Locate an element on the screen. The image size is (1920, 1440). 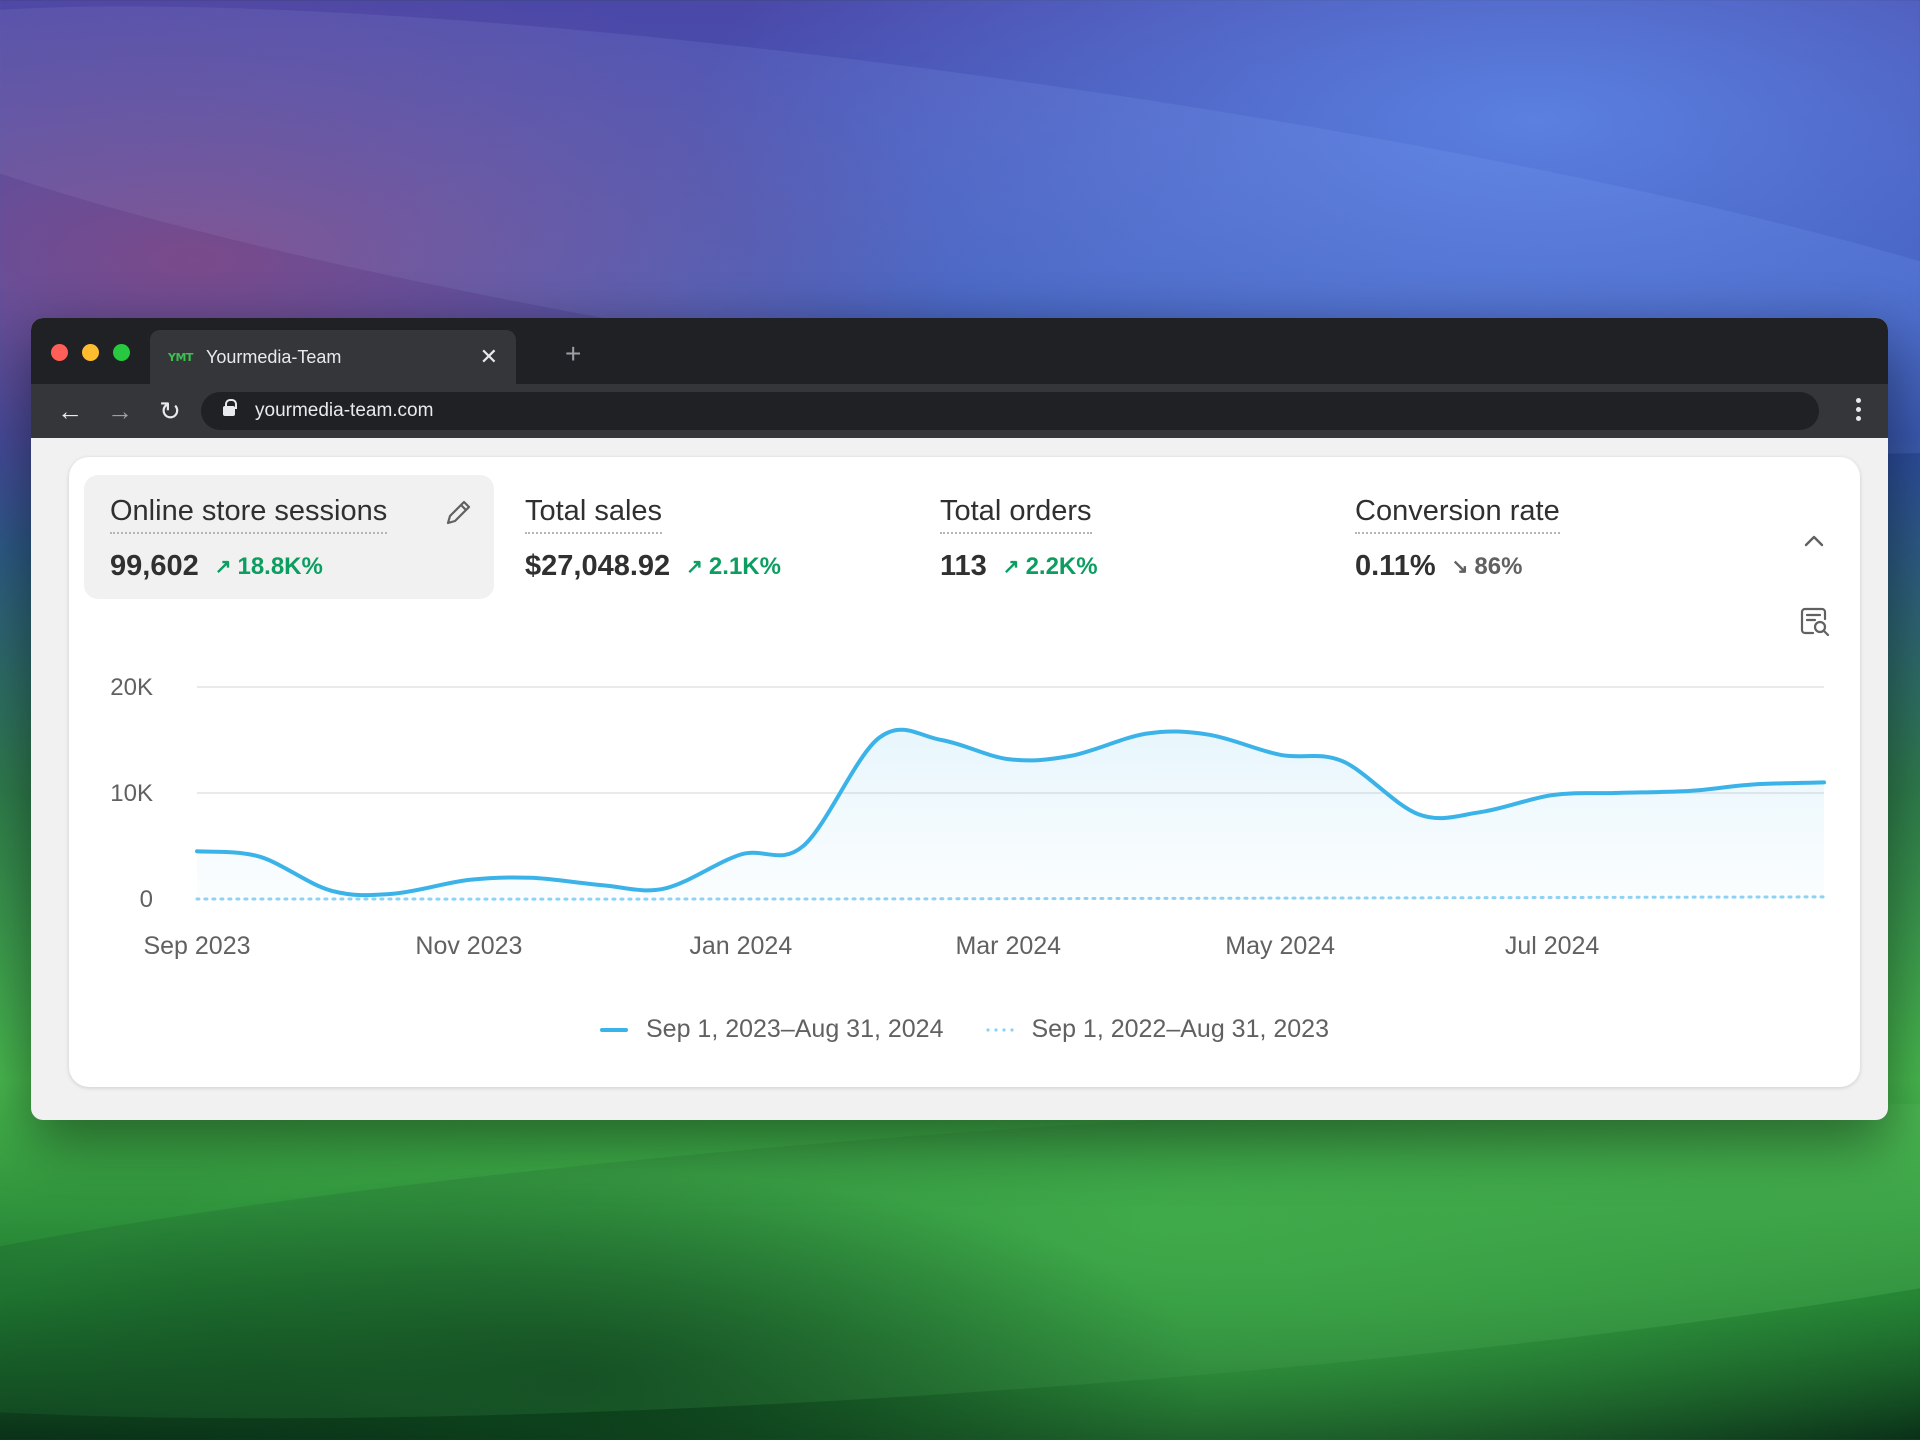
window-controls is located at coordinates (90, 352).